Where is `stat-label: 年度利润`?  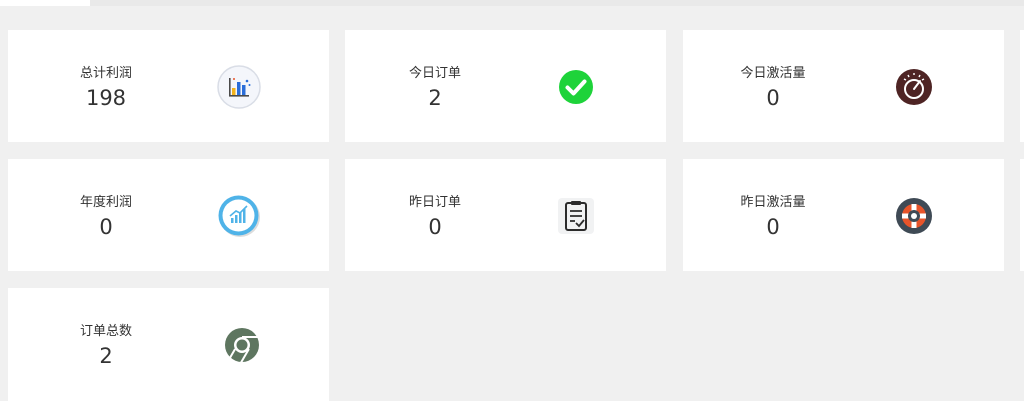 stat-label: 年度利润 is located at coordinates (105, 202).